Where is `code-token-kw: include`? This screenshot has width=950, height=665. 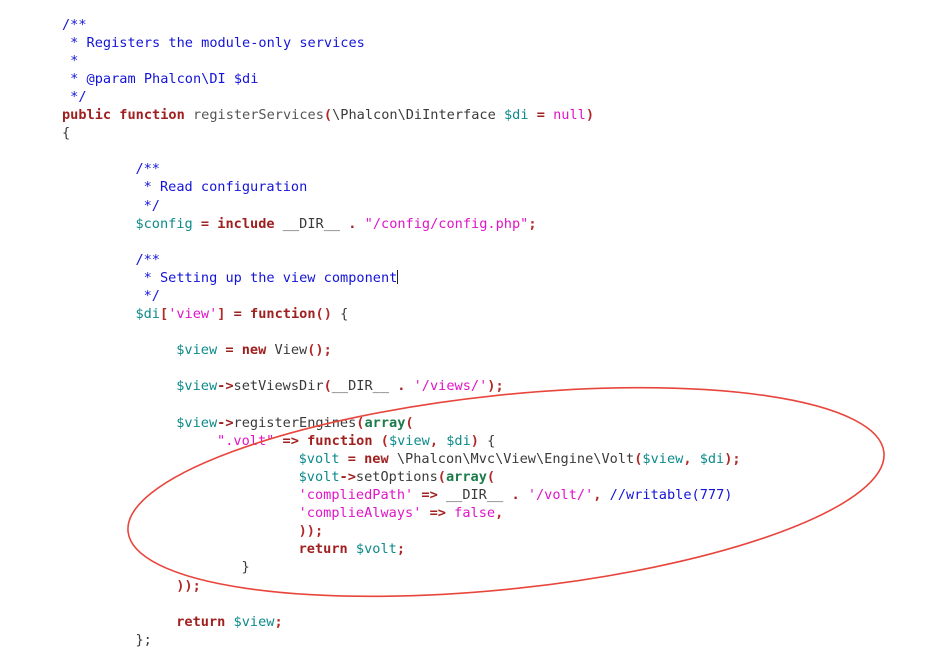 code-token-kw: include is located at coordinates (246, 223).